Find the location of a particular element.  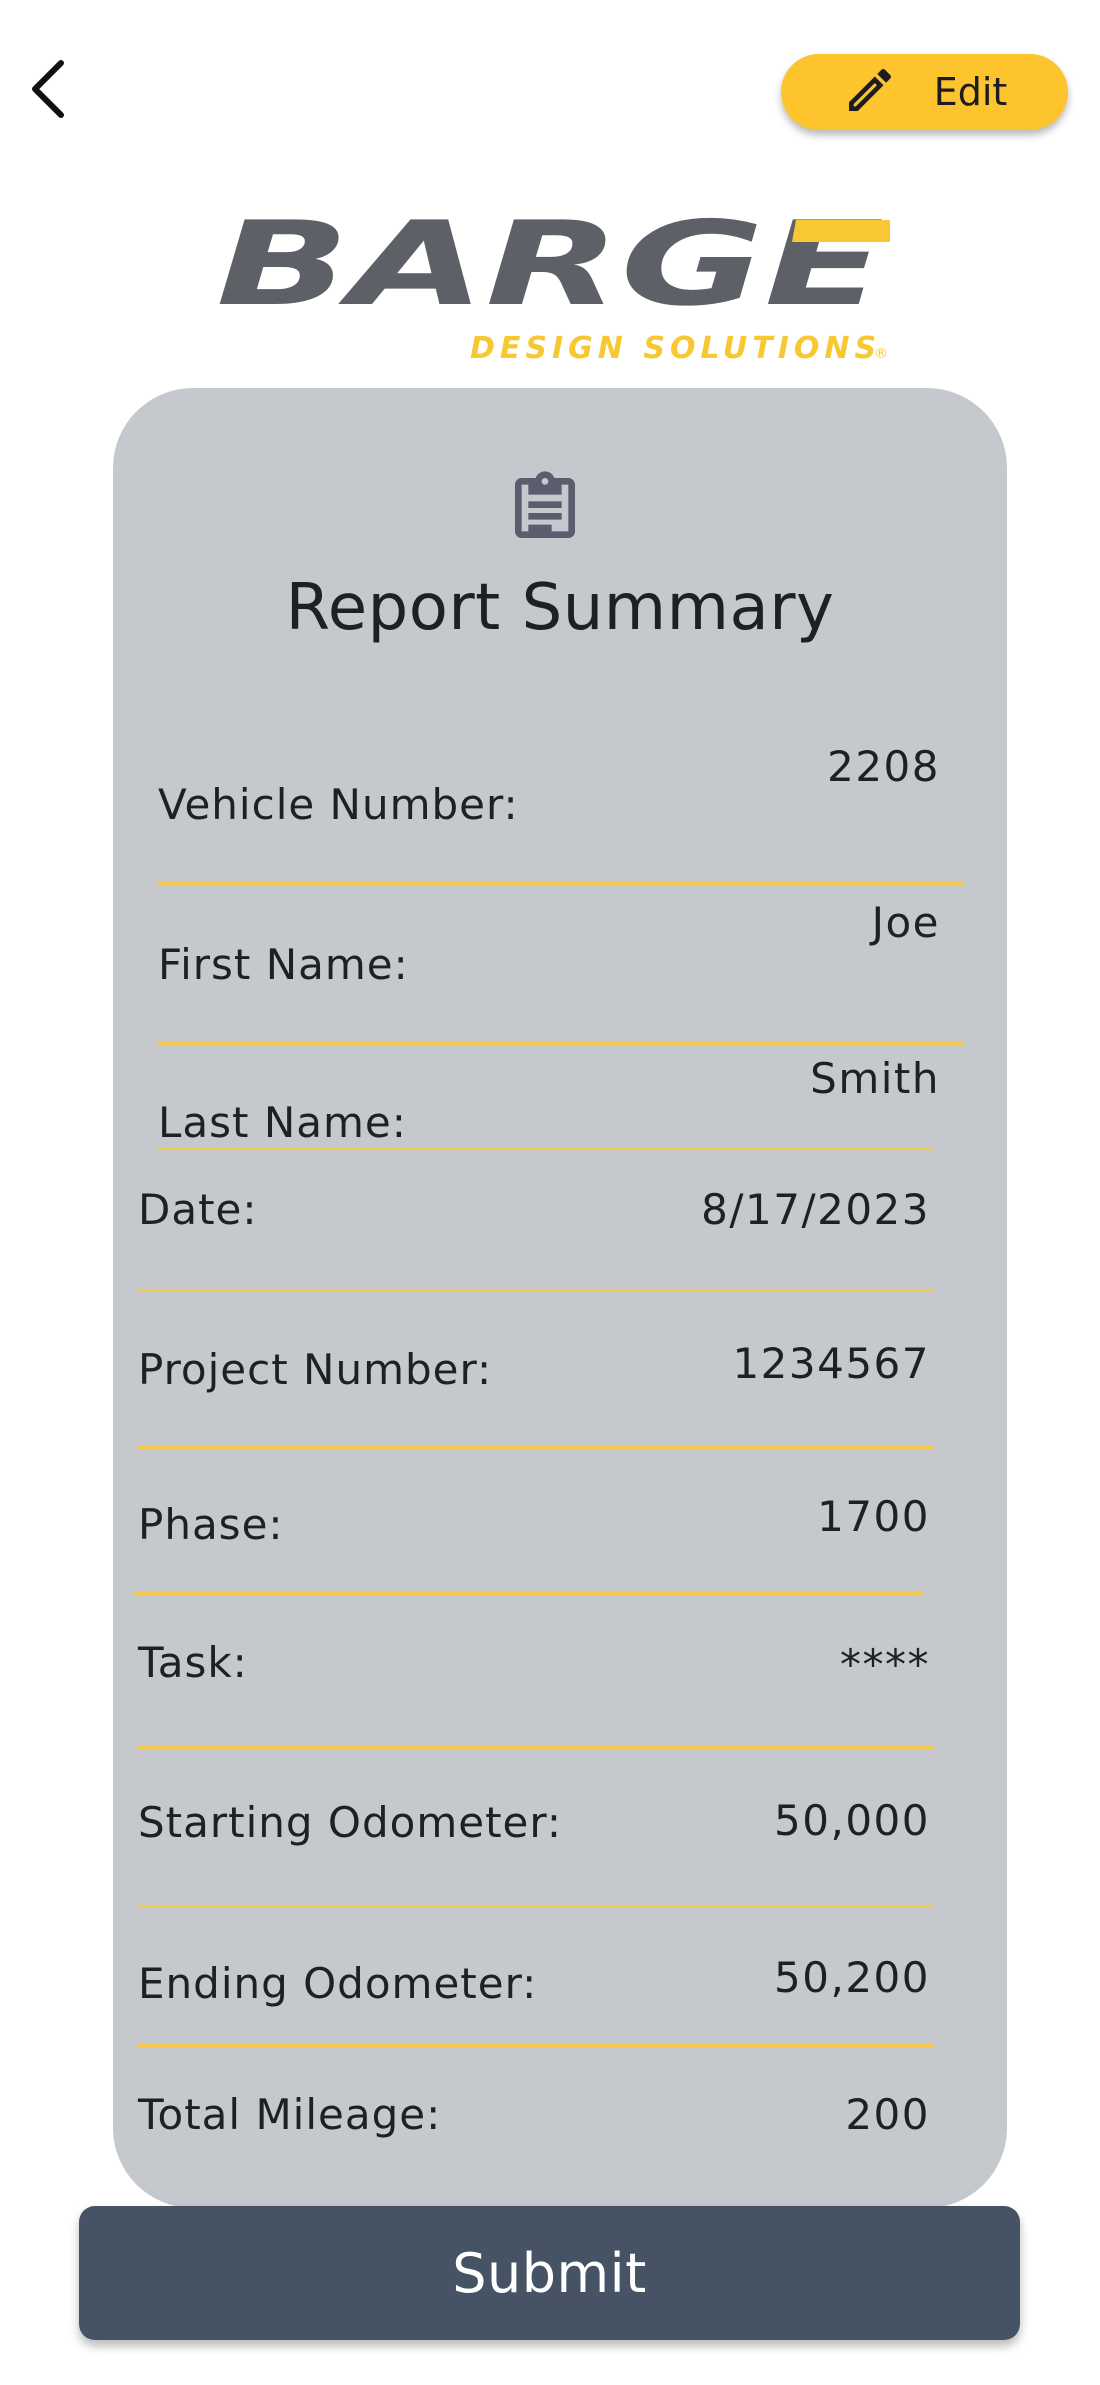

row-ending-odometer: Ending Odometer: 50,200 is located at coordinates (536, 1976).